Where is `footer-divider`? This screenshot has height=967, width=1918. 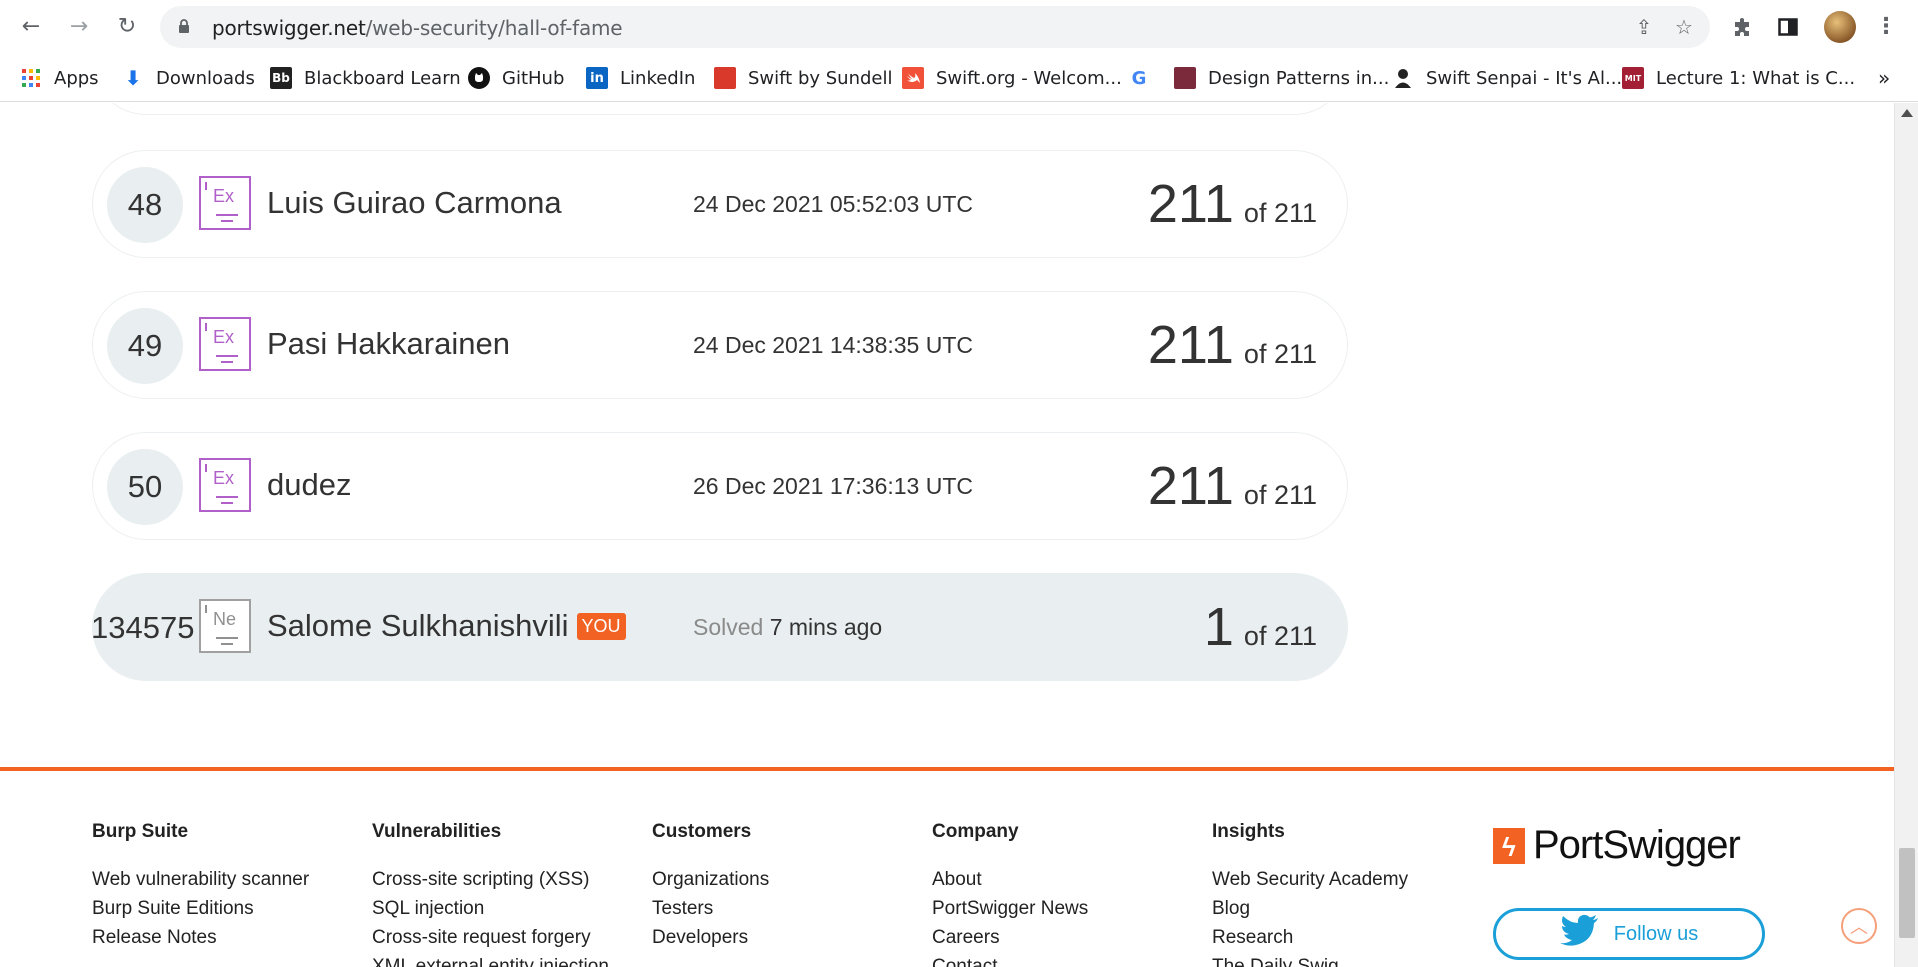
footer-divider is located at coordinates (947, 769).